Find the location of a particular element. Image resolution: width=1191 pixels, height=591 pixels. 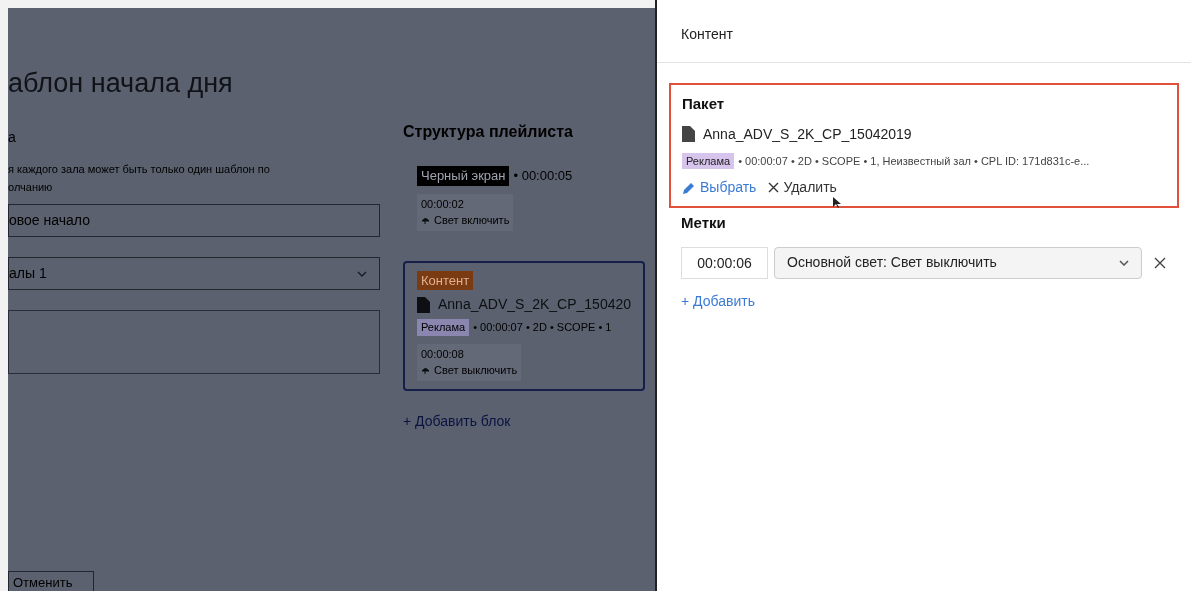

add-block-link: + Добавить блок is located at coordinates (457, 421).